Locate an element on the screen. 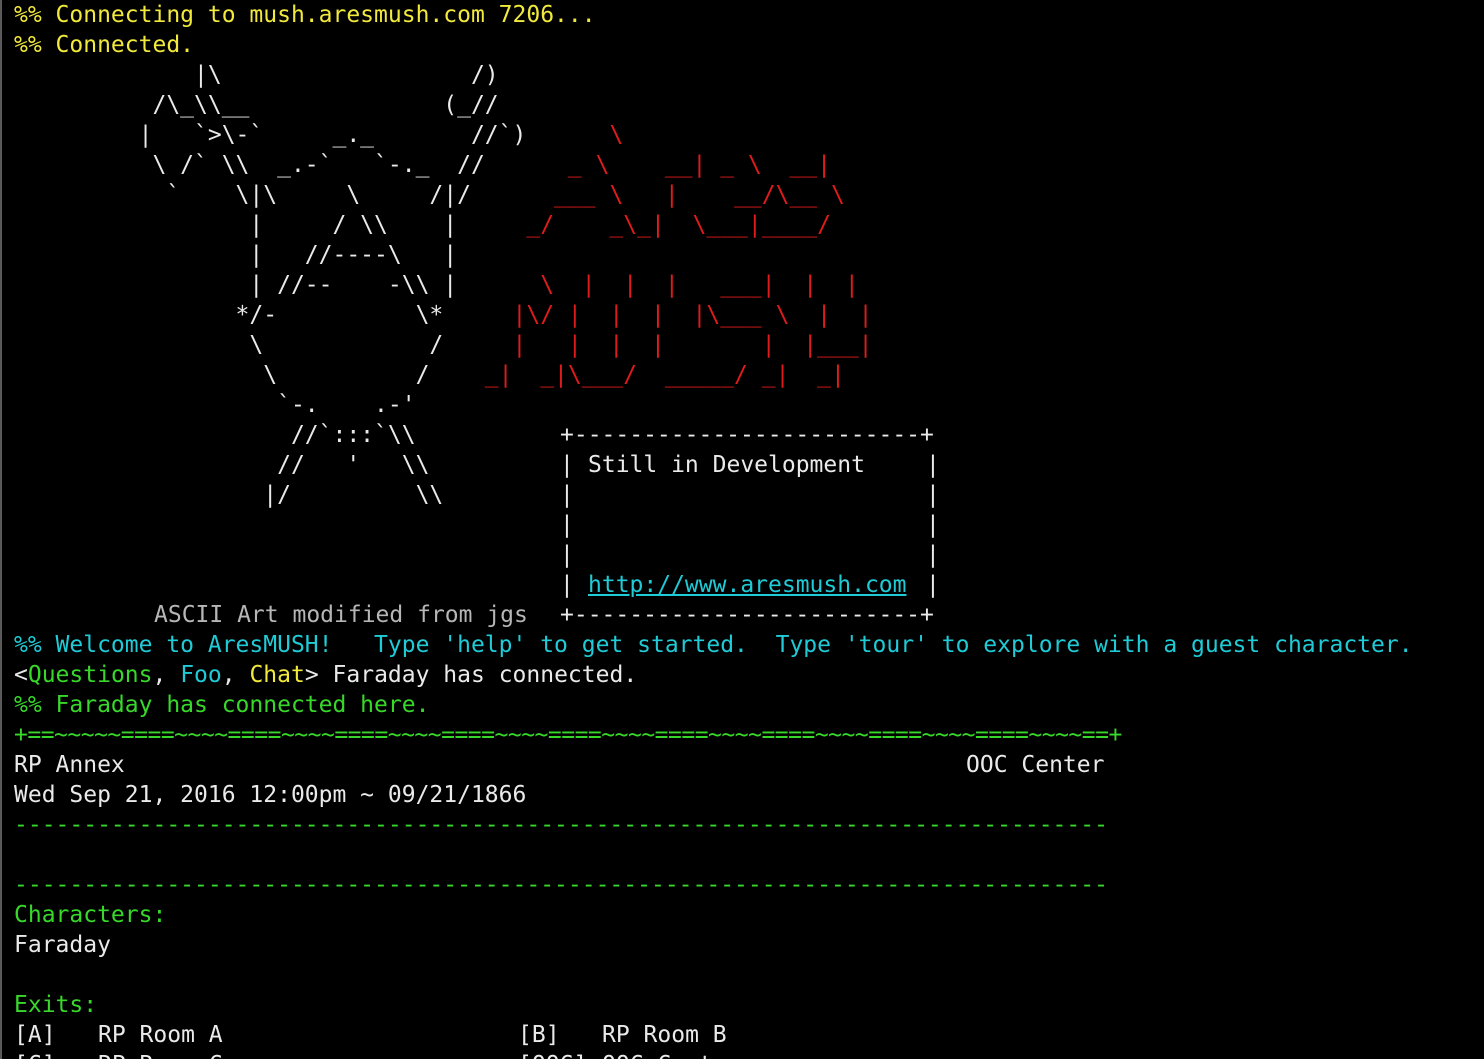  channel-bracket-open: < is located at coordinates (21, 675).